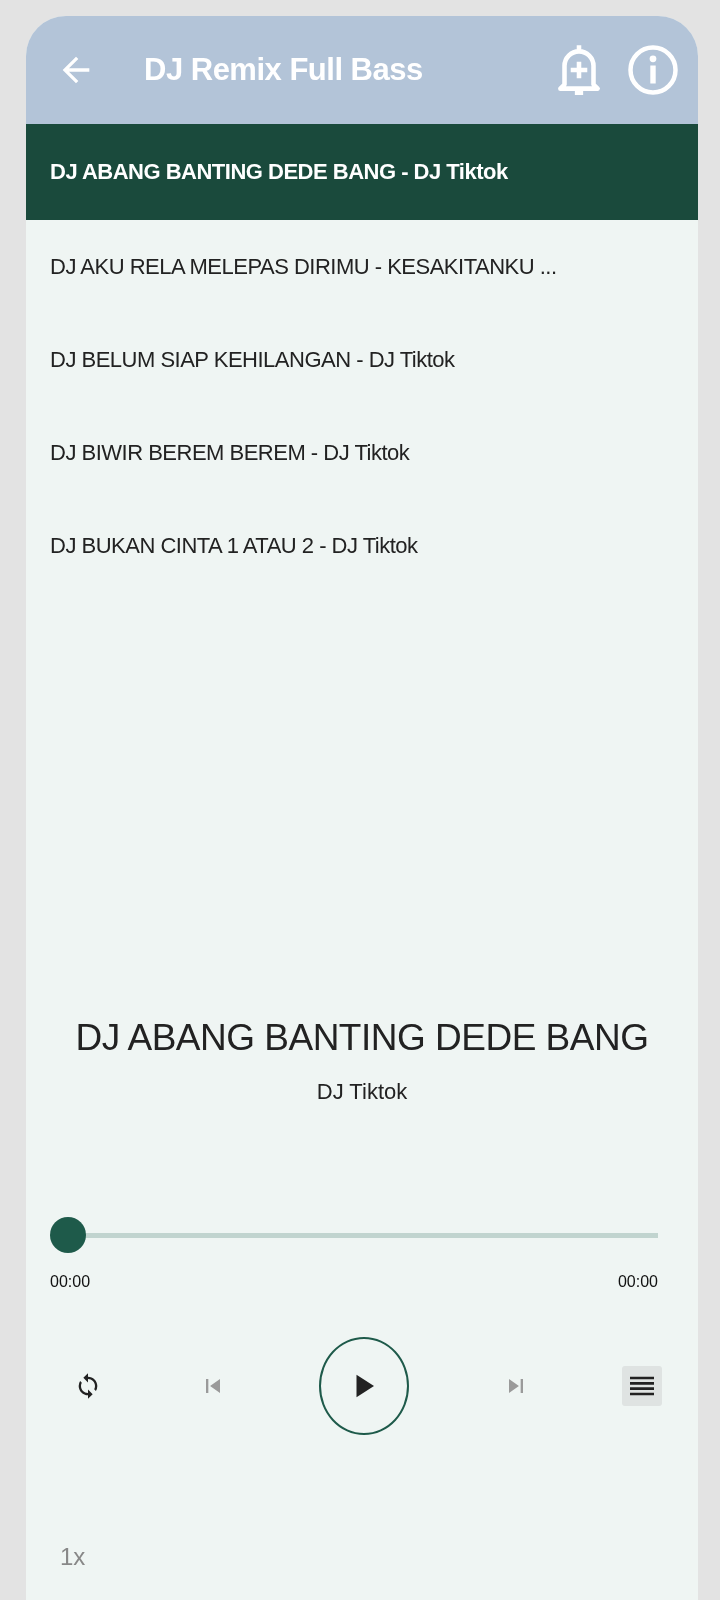 This screenshot has width=720, height=1600. Describe the element at coordinates (68, 1235) in the screenshot. I see `slider-thumb` at that location.